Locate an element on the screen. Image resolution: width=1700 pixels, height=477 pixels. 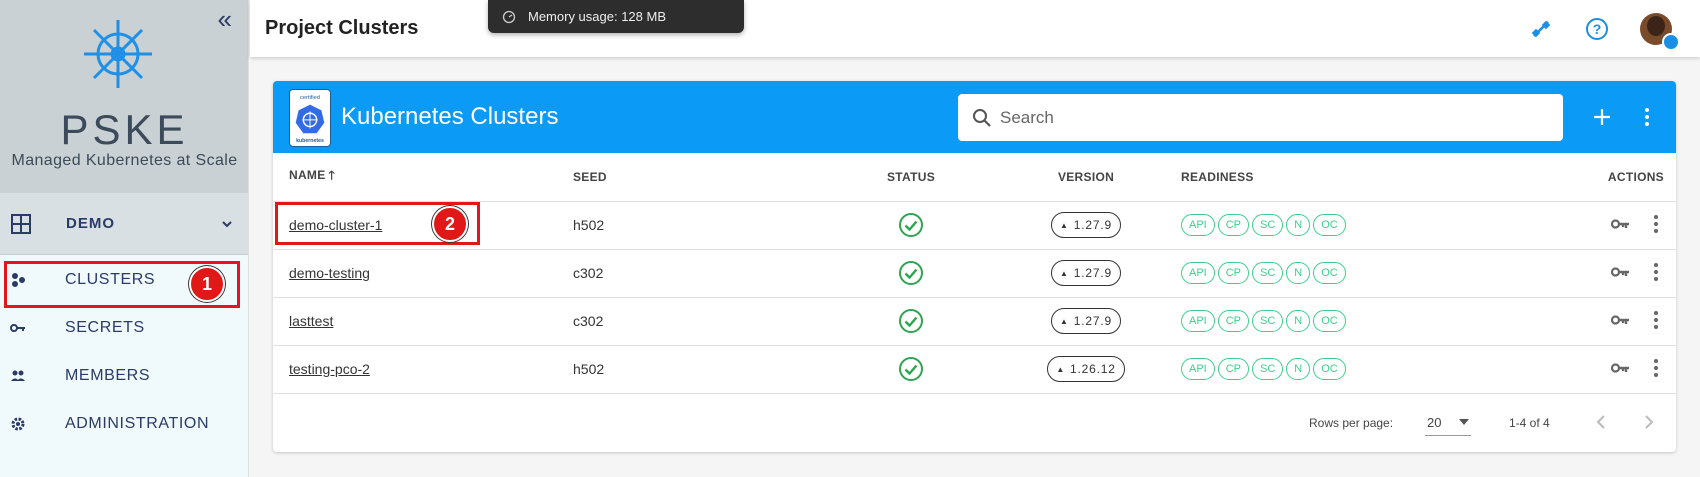
cell-version: ▲ 1.26.12 is located at coordinates (1086, 369).